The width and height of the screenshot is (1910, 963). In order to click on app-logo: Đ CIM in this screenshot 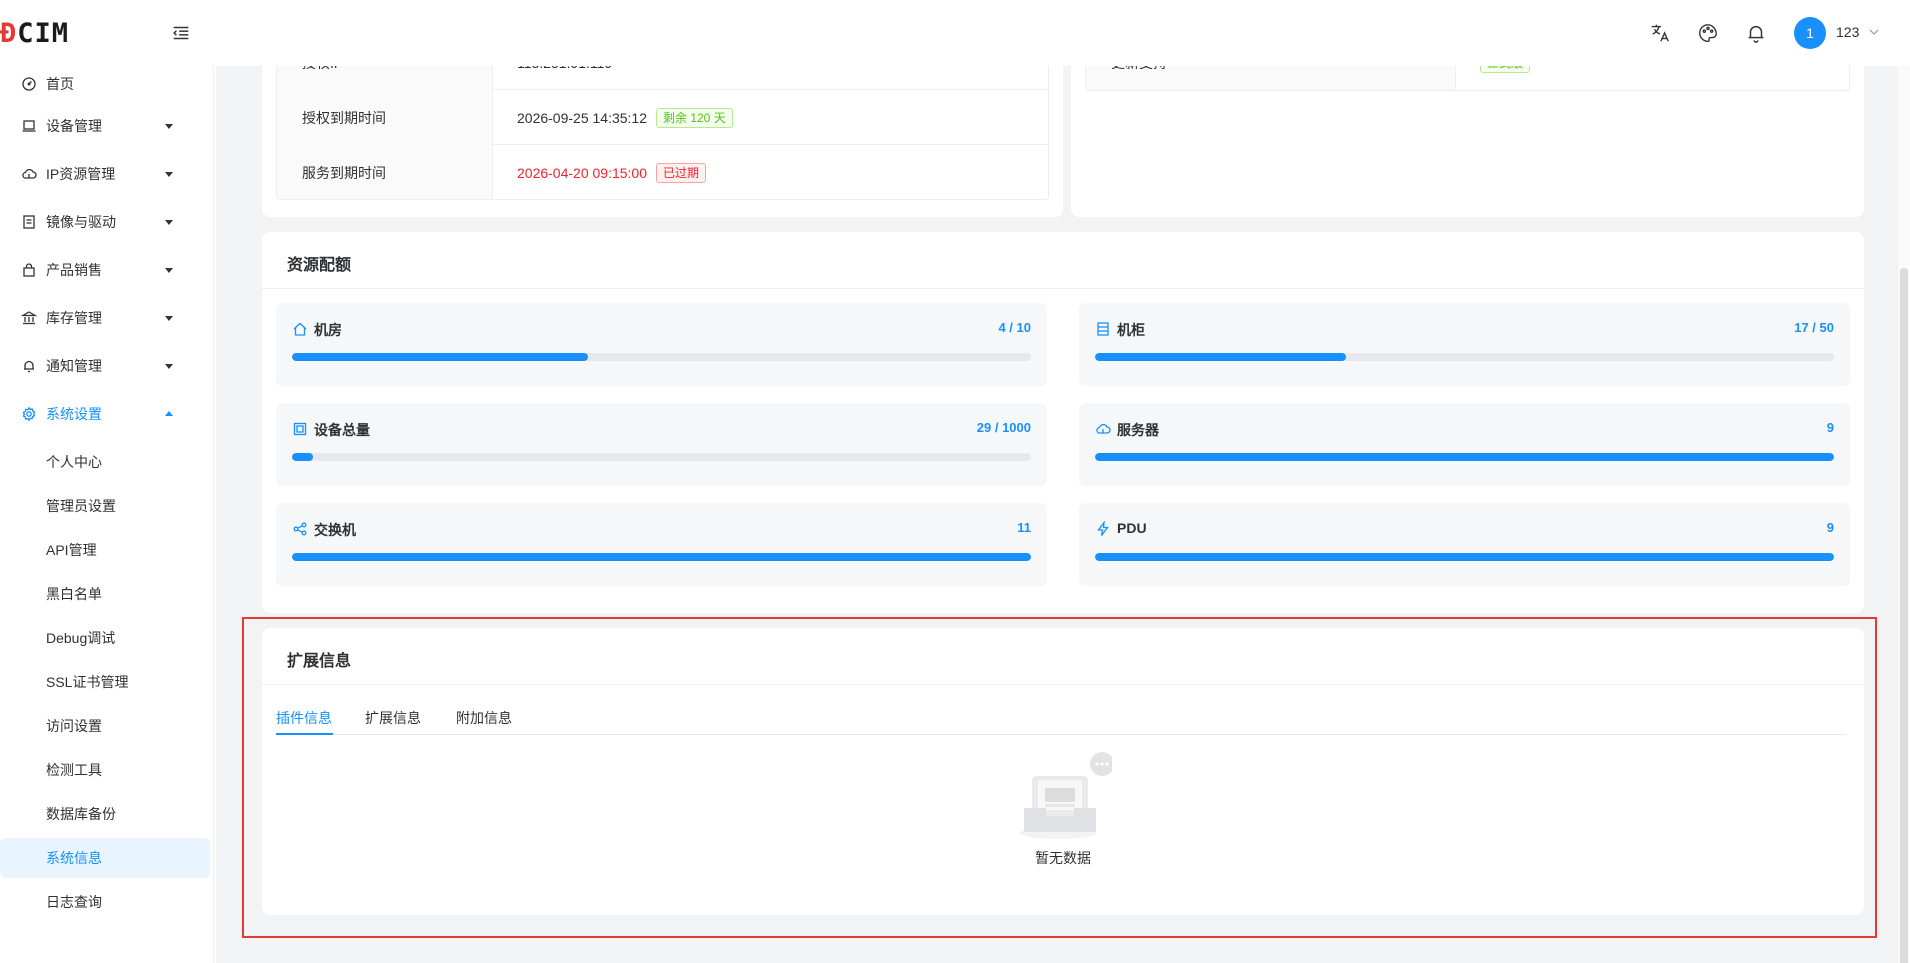, I will do `click(35, 33)`.